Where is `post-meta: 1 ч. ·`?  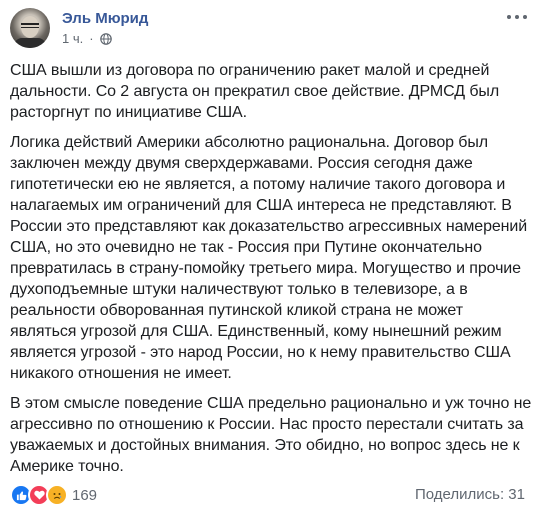 post-meta: 1 ч. · is located at coordinates (87, 38).